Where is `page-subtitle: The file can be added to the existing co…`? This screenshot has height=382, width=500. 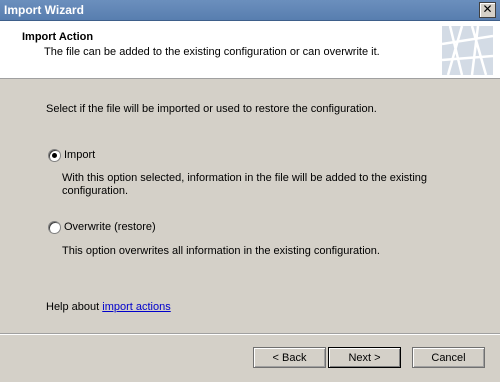 page-subtitle: The file can be added to the existing co… is located at coordinates (212, 52).